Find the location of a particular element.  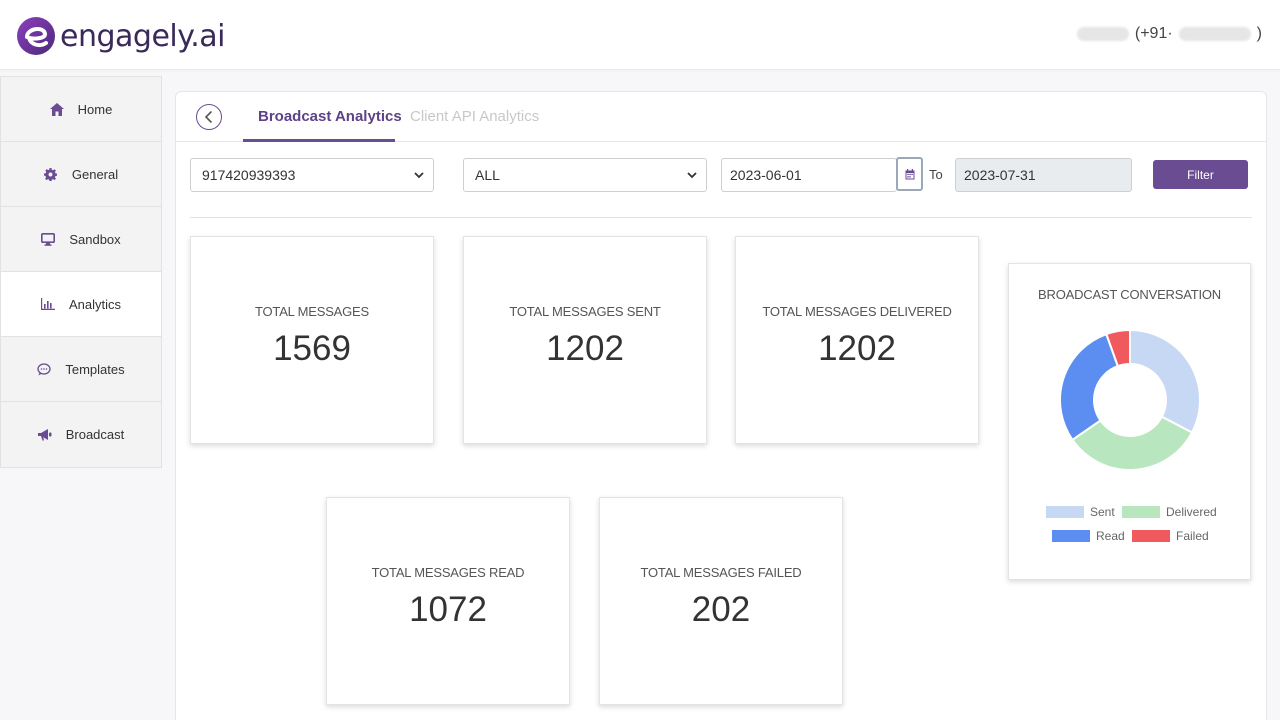

from-date-input: 2023-06-01 is located at coordinates (809, 175).